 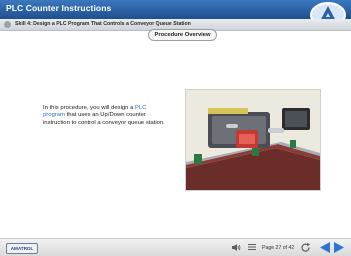 I want to click on procedure-overview-pill: Procedure Overview, so click(x=182, y=35).